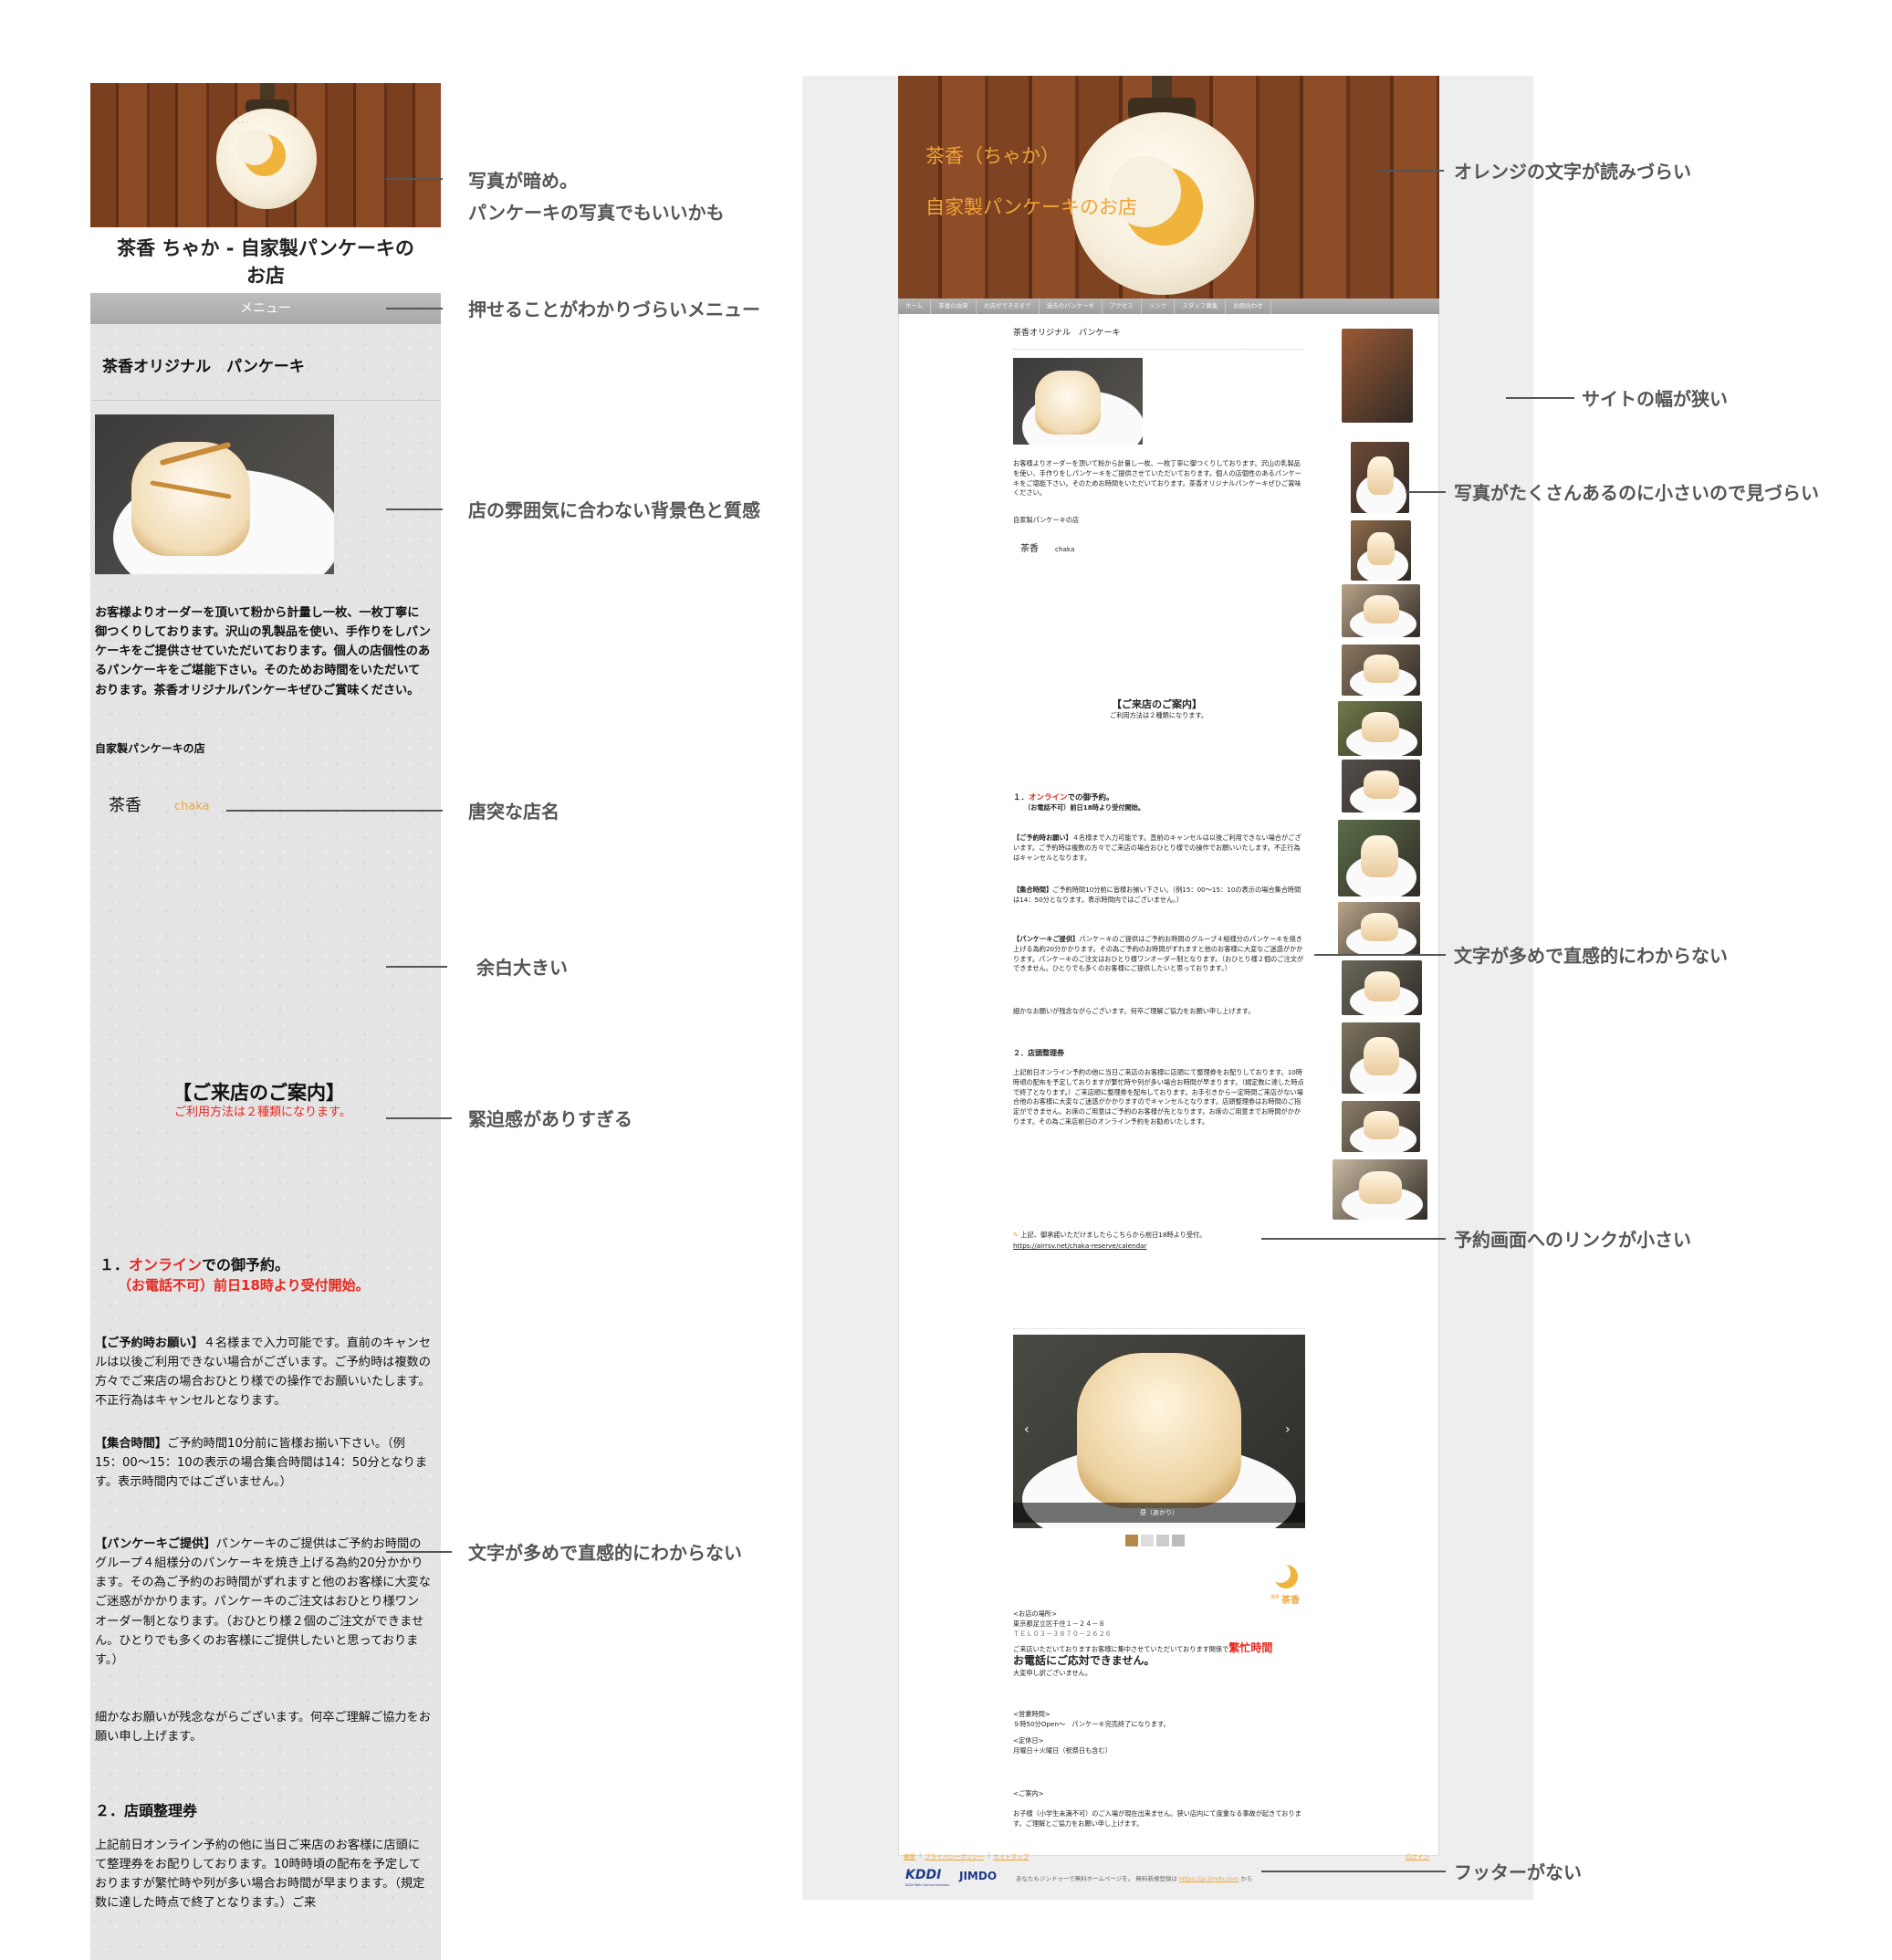  I want to click on nav-item-6: スタッフ募集, so click(1201, 306).